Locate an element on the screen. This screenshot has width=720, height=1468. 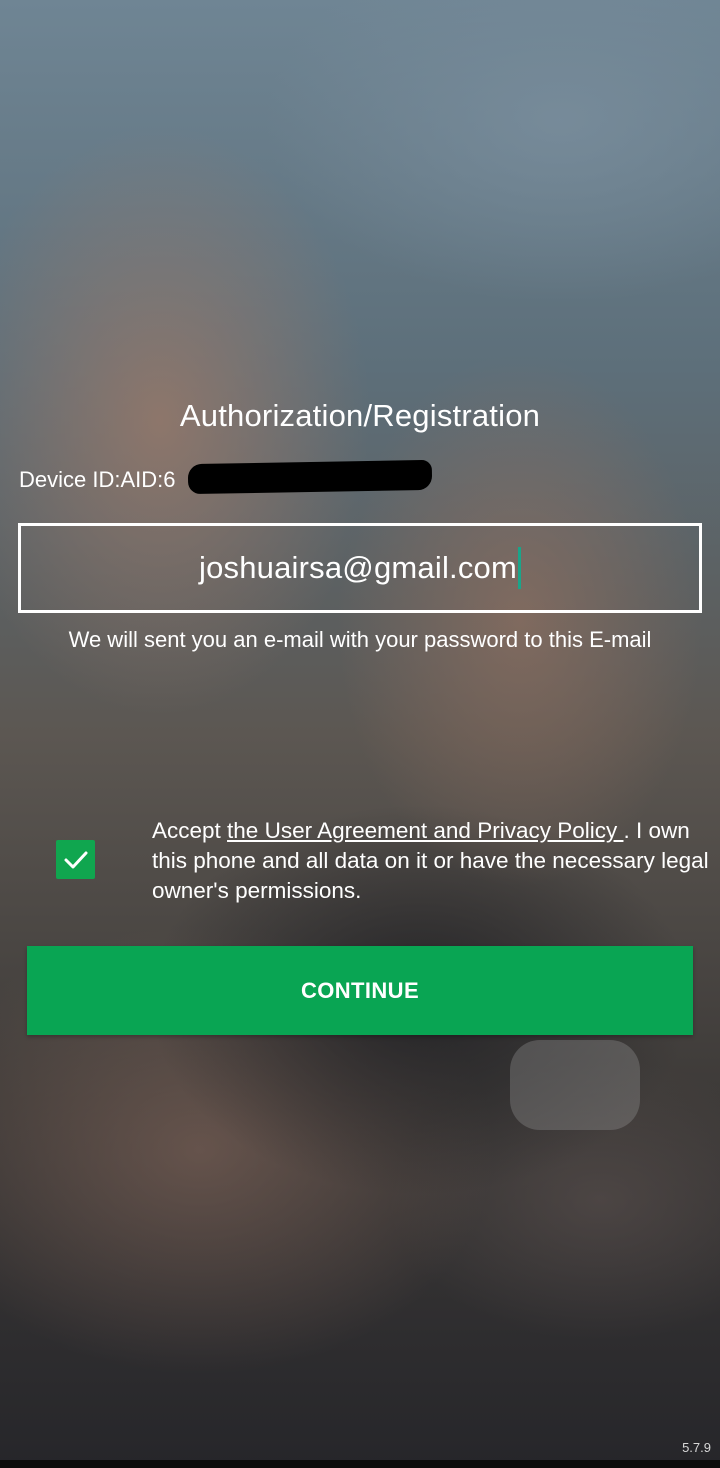
email-value: joshuairsa@gmail.com is located at coordinates (358, 567).